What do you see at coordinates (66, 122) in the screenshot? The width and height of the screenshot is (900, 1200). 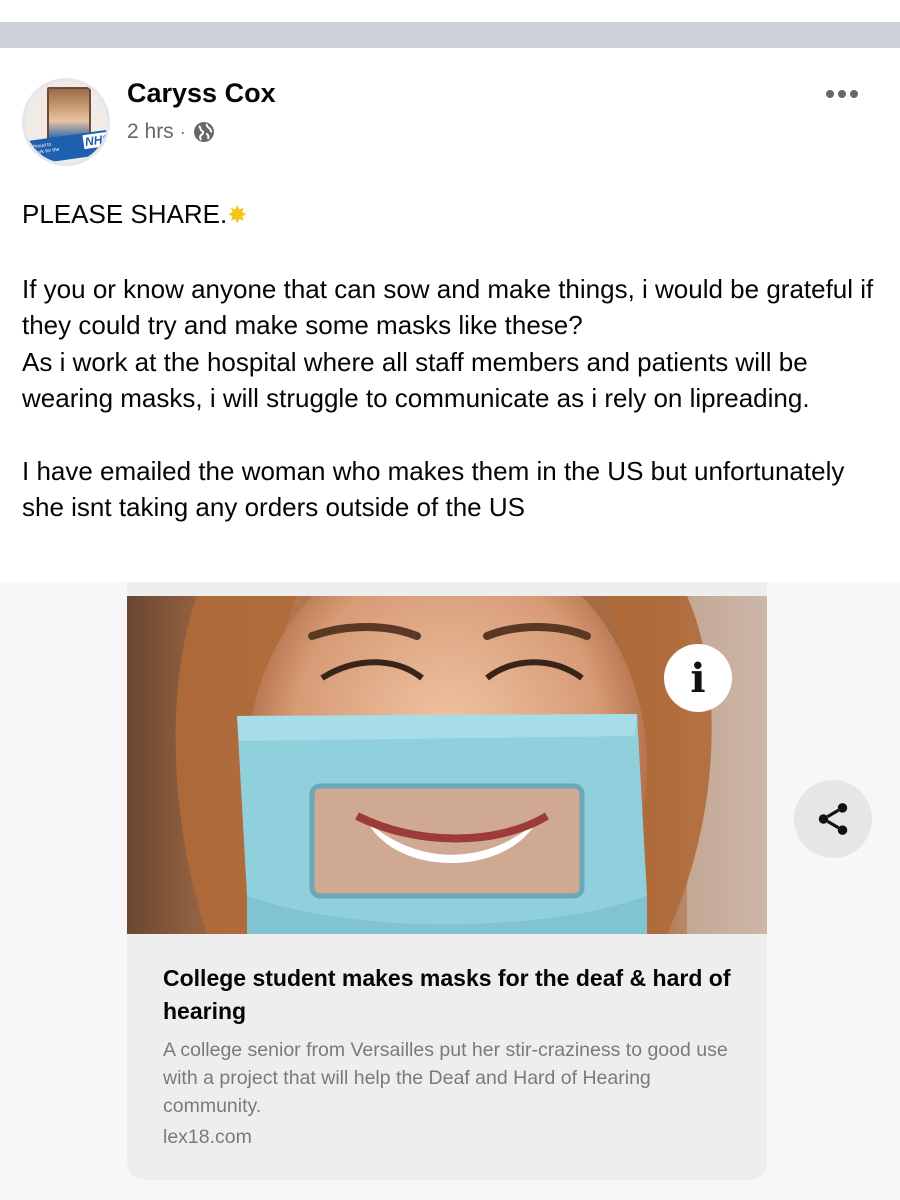 I see `avatar: Proud to work for the NHS` at bounding box center [66, 122].